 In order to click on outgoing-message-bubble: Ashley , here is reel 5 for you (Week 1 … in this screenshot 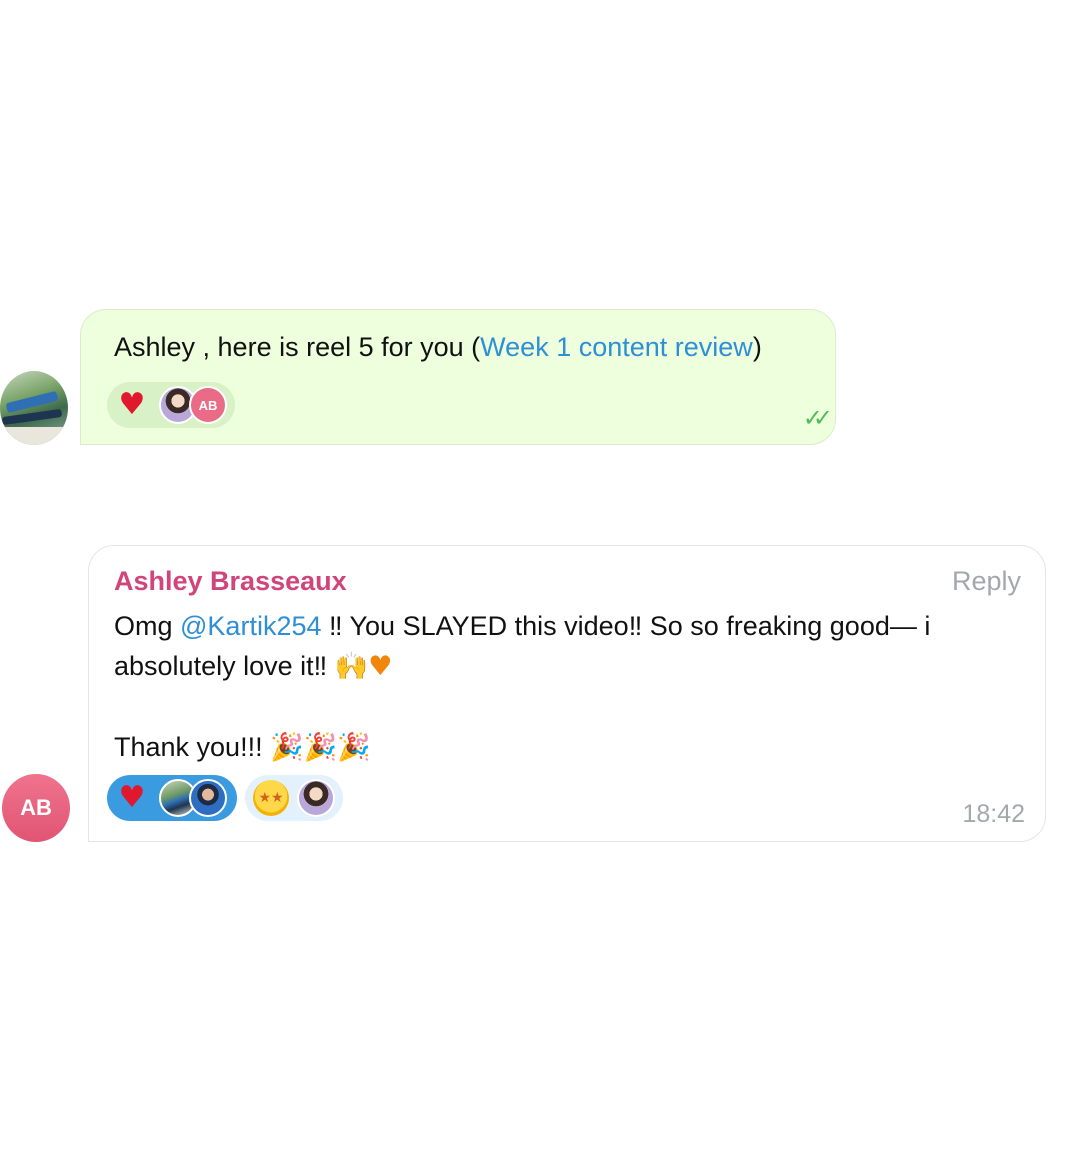, I will do `click(458, 377)`.